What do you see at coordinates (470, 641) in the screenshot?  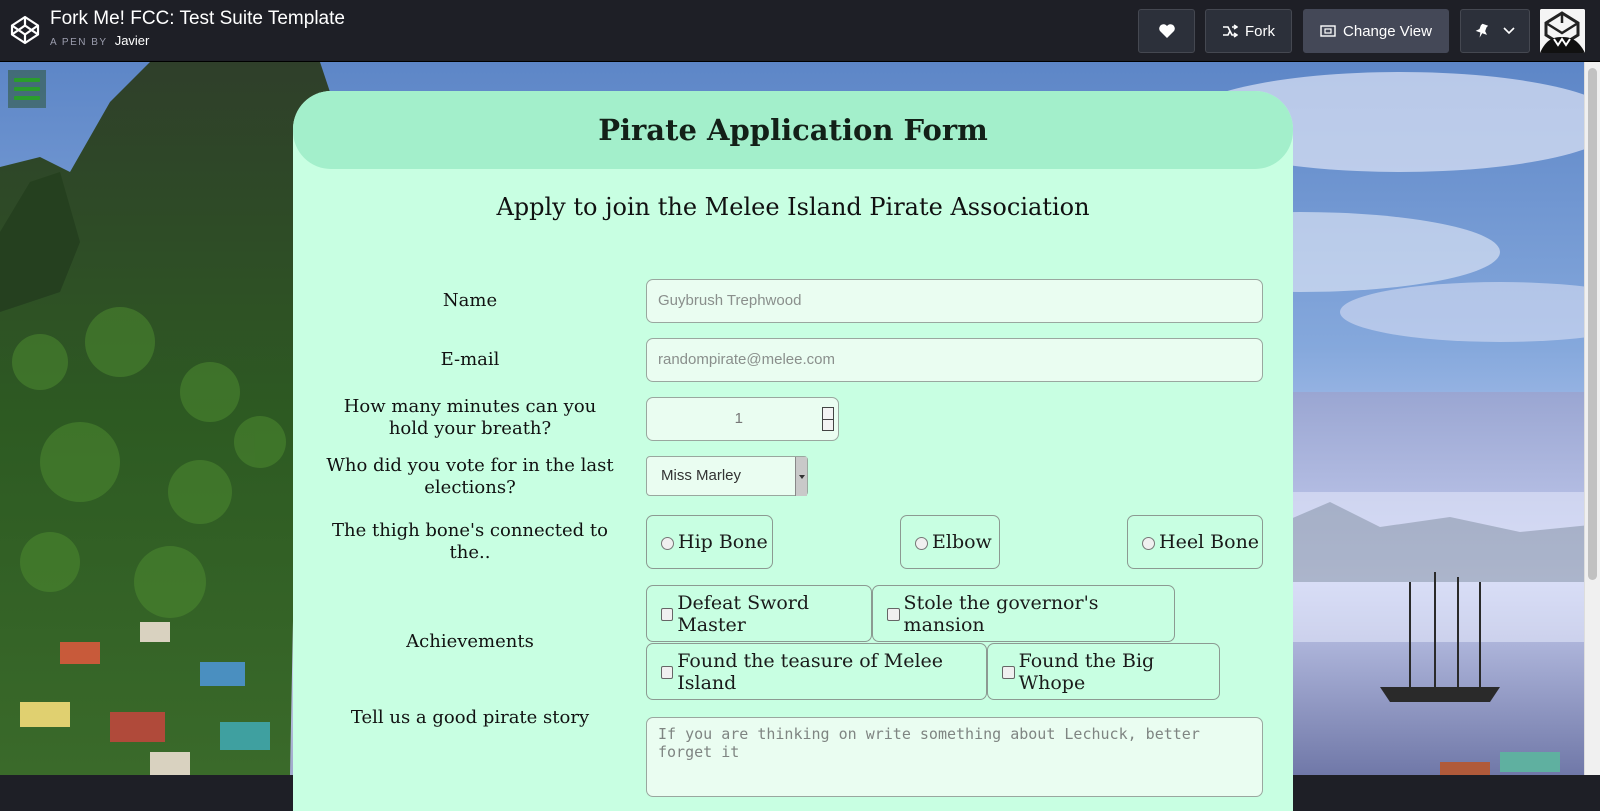 I see `achievements-label: Achievements` at bounding box center [470, 641].